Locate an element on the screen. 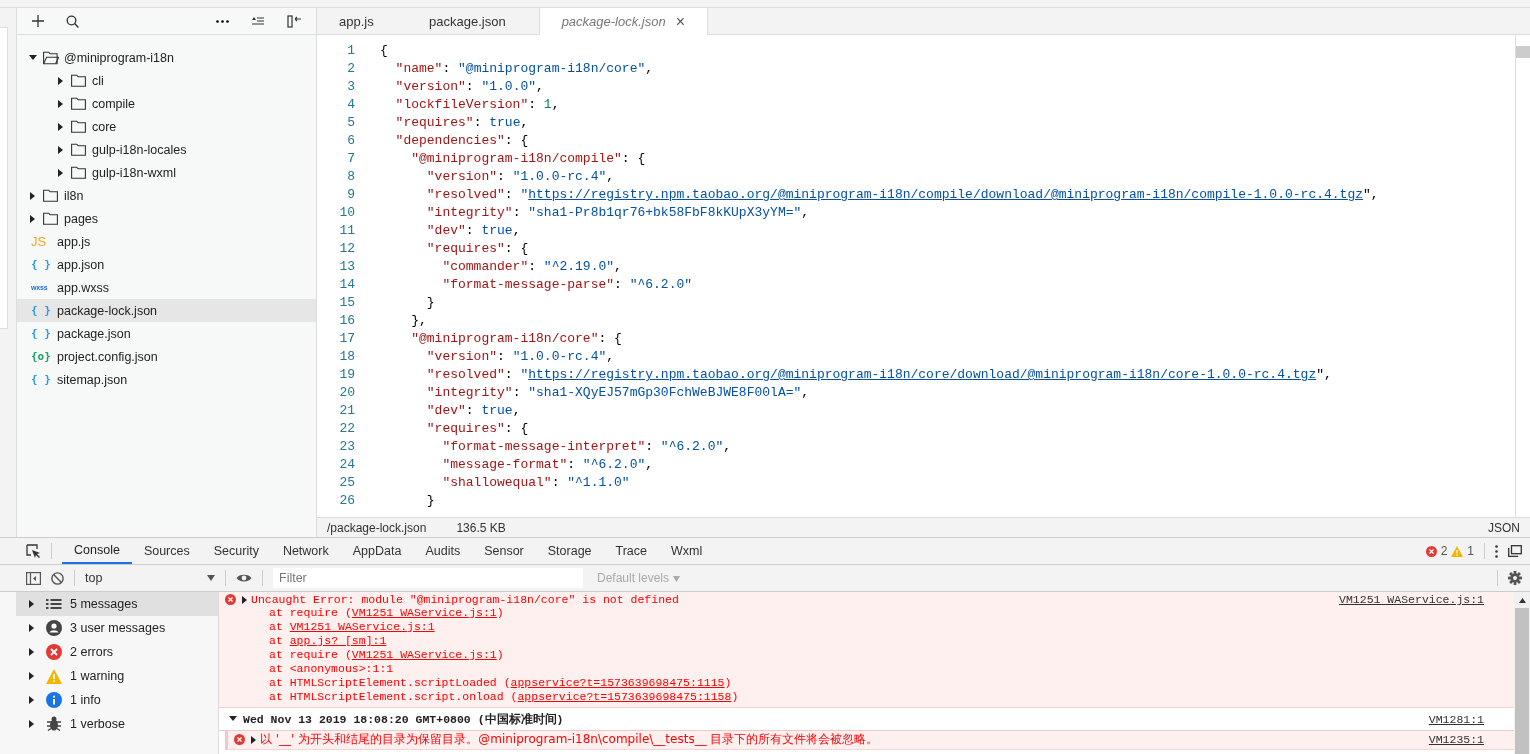  stack-line: at require (VM1251 WAService.js:1) is located at coordinates (386, 613).